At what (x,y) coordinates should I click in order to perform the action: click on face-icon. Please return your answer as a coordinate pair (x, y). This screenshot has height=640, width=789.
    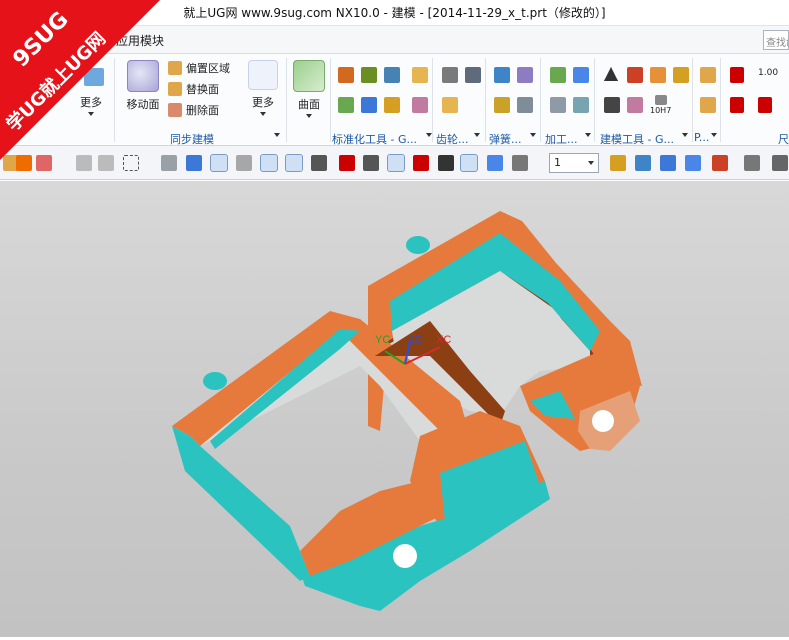
    Looking at the image, I should click on (495, 163).